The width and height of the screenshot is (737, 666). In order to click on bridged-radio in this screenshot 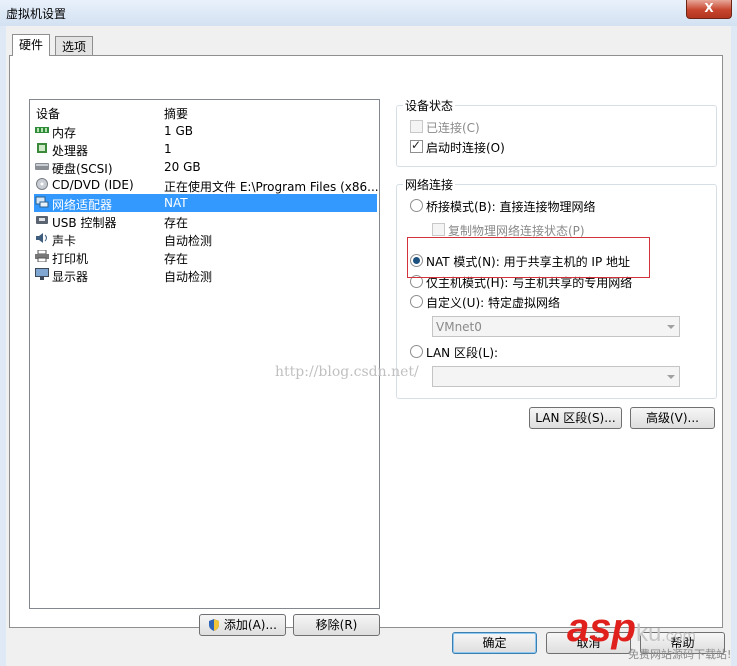, I will do `click(416, 205)`.